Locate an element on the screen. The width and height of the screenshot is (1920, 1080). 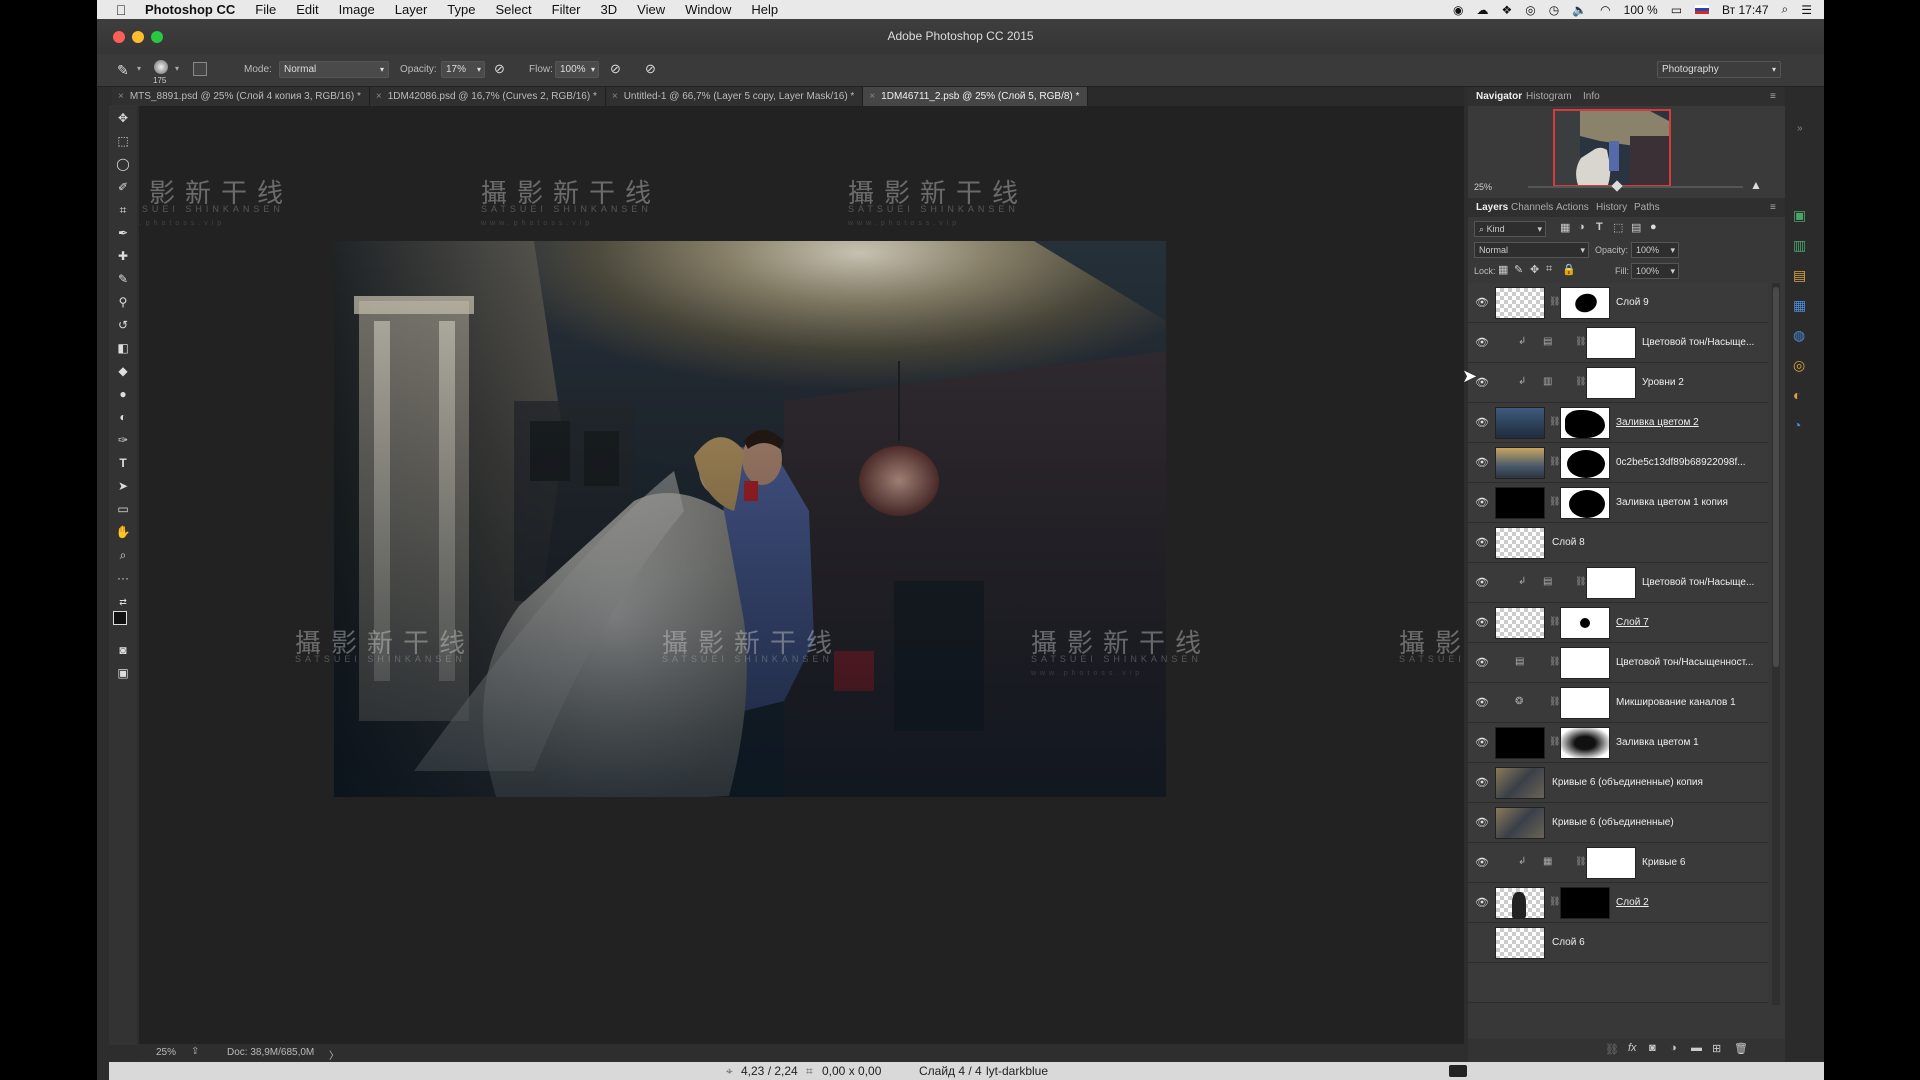
menu-help: Help is located at coordinates (764, 9).